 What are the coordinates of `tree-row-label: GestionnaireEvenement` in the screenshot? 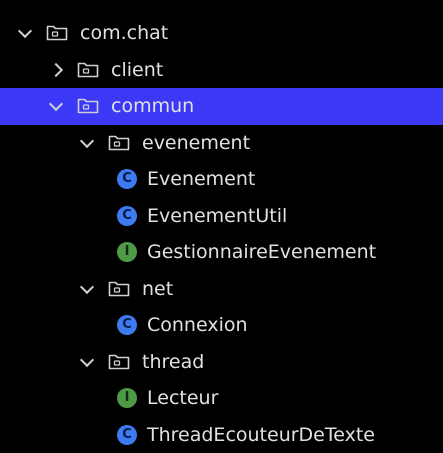 It's located at (261, 252).